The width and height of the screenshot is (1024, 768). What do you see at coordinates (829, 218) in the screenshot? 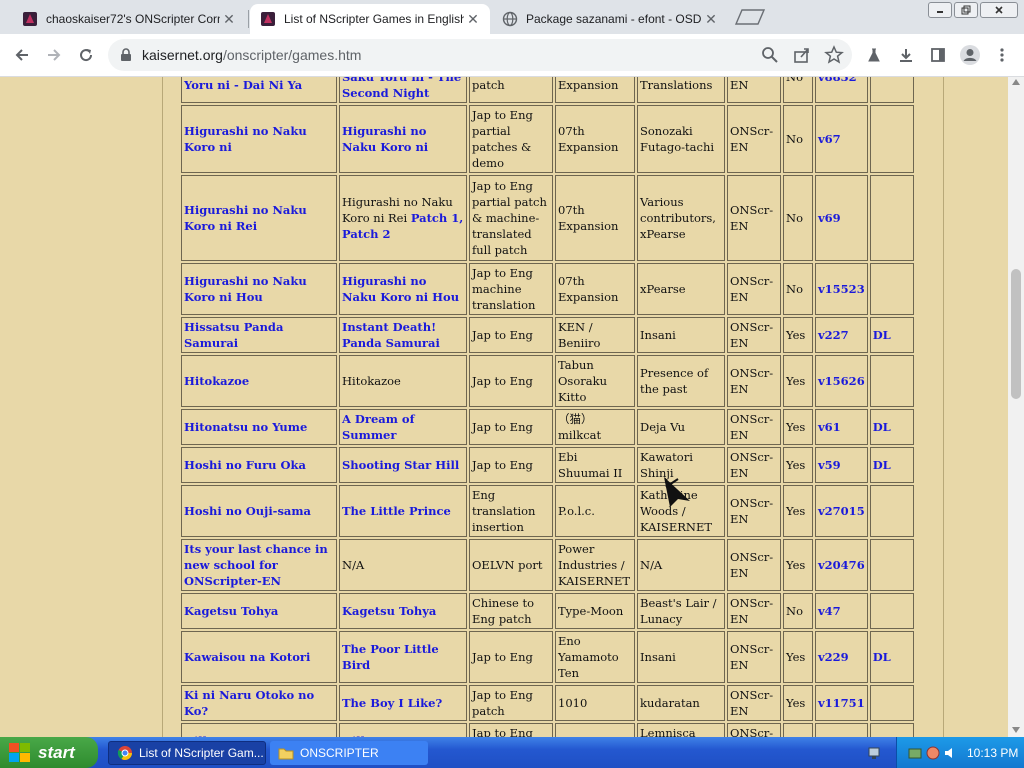
I see `cell-vndb-link: v69` at bounding box center [829, 218].